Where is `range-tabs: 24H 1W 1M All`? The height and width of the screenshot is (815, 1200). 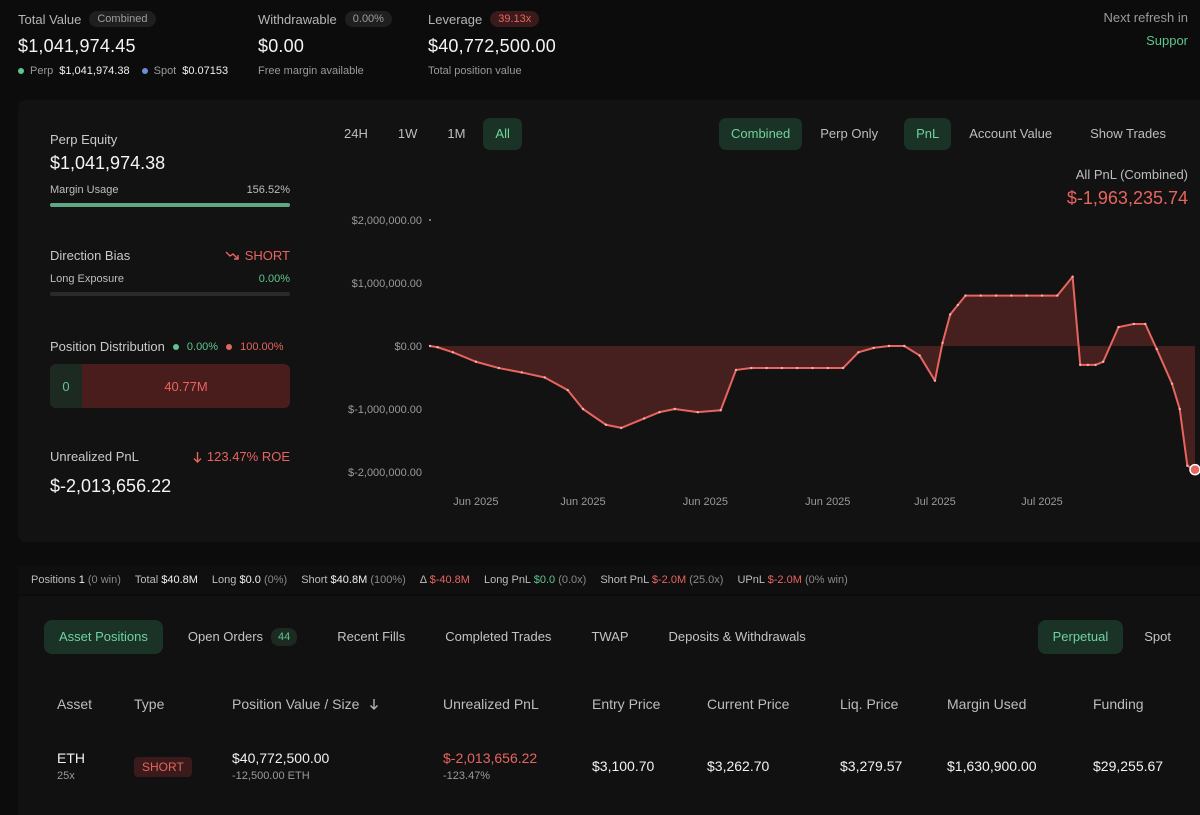 range-tabs: 24H 1W 1M All is located at coordinates (427, 134).